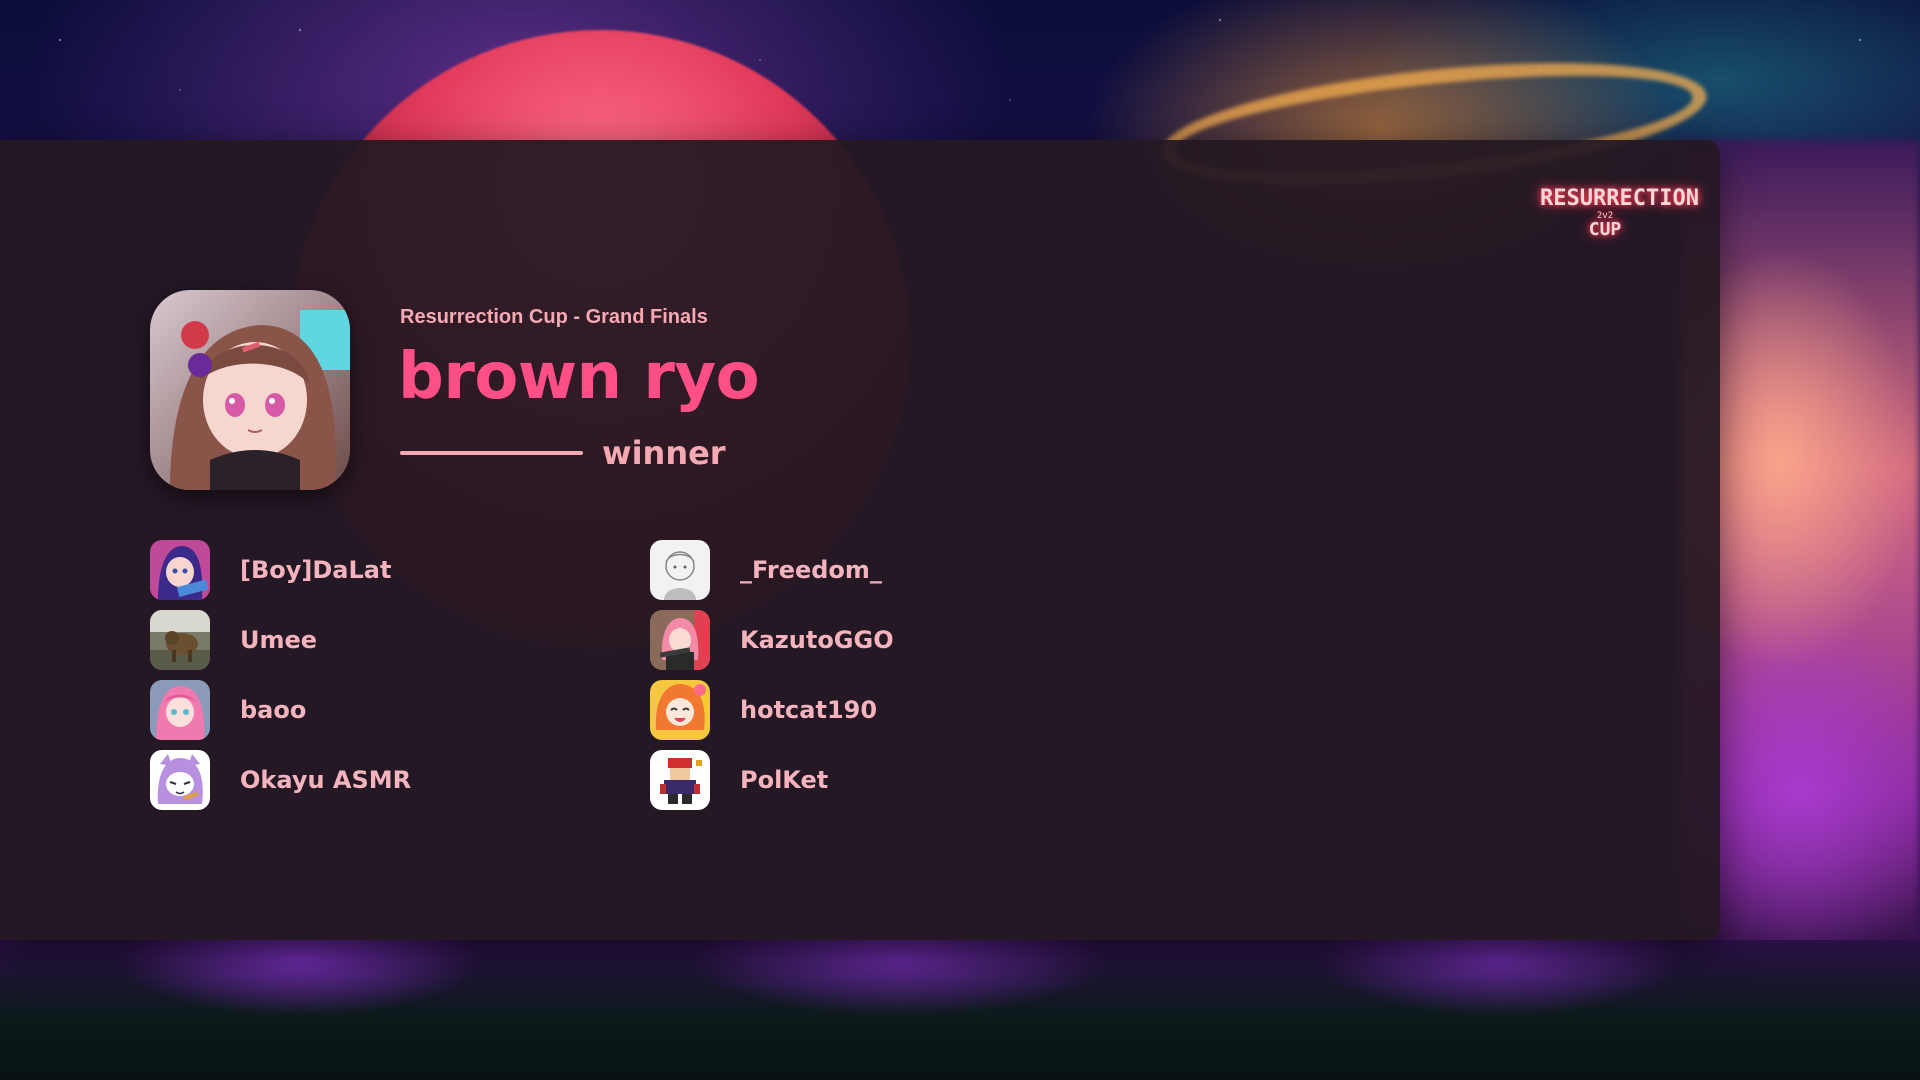 Image resolution: width=1920 pixels, height=1080 pixels. Describe the element at coordinates (279, 640) in the screenshot. I see `player-name: Umee` at that location.